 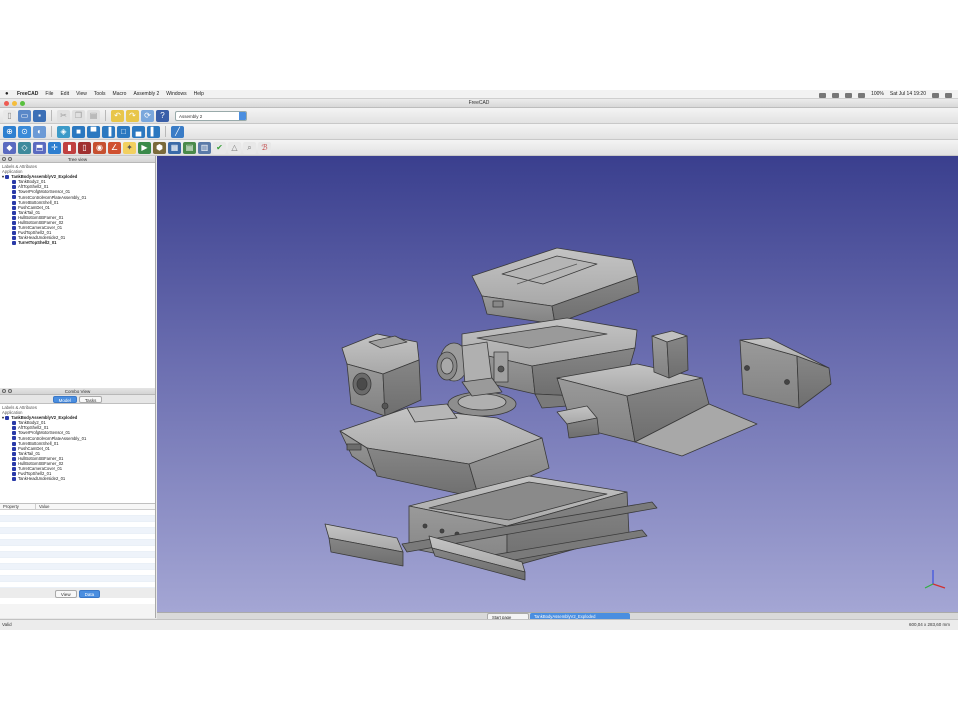 I want to click on apple-menu-icon: ●, so click(x=7, y=94).